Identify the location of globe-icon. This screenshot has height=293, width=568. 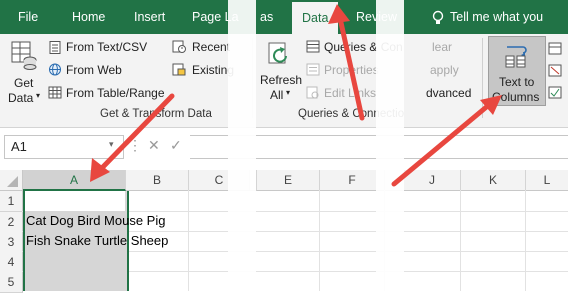
(55, 69).